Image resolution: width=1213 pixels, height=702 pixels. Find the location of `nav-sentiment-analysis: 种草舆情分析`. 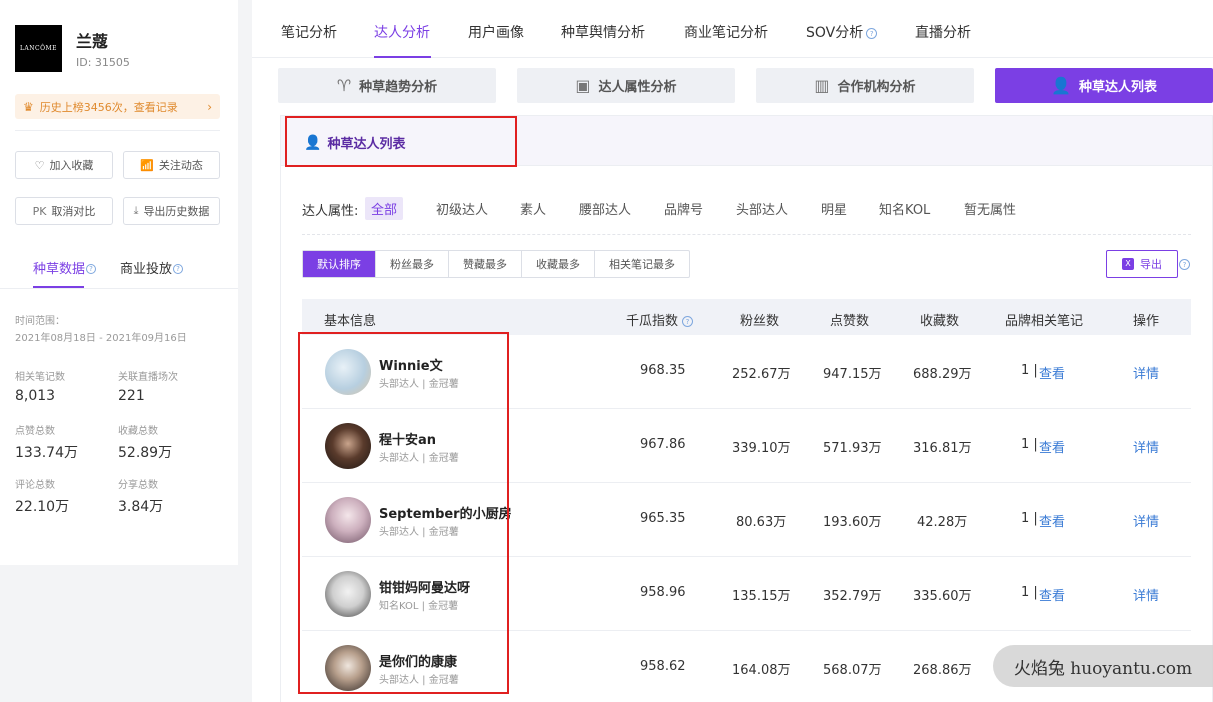

nav-sentiment-analysis: 种草舆情分析 is located at coordinates (603, 32).